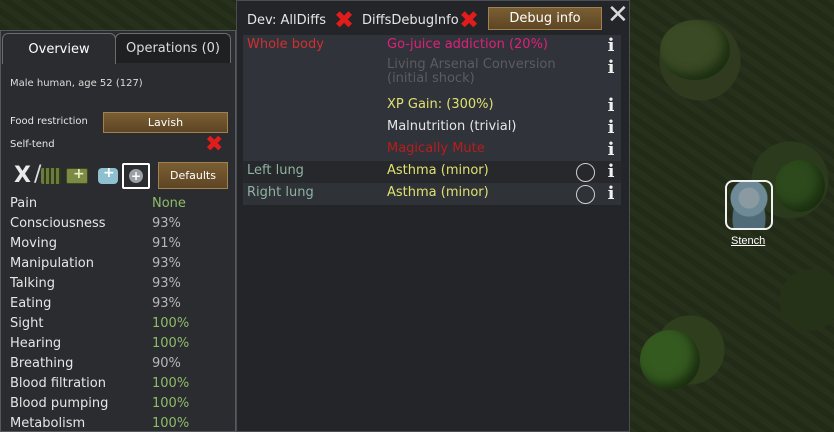 The height and width of the screenshot is (432, 834). I want to click on hediff-label-line2: (initial shock), so click(431, 78).